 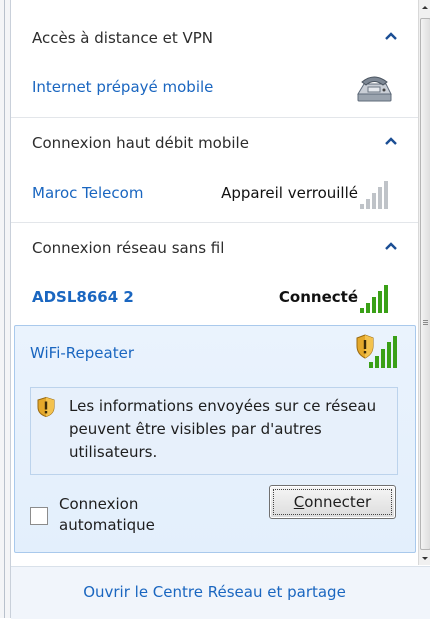 I want to click on section-title: Connexion haut débit mobile, so click(x=140, y=143).